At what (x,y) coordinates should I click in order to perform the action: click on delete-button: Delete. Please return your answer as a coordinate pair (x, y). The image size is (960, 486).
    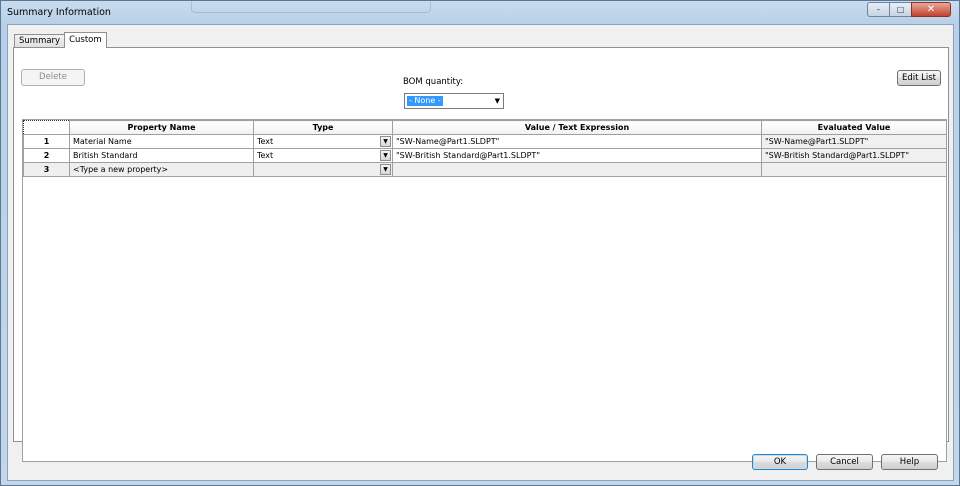
    Looking at the image, I should click on (53, 77).